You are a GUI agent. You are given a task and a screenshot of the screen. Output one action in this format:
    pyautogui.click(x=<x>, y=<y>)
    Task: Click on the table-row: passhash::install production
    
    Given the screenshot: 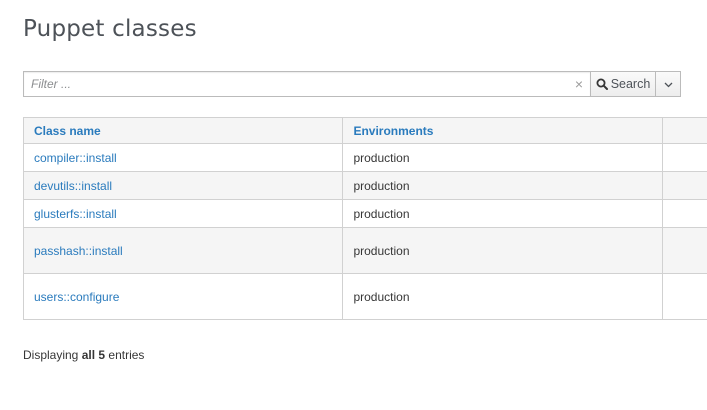 What is the action you would take?
    pyautogui.click(x=364, y=250)
    